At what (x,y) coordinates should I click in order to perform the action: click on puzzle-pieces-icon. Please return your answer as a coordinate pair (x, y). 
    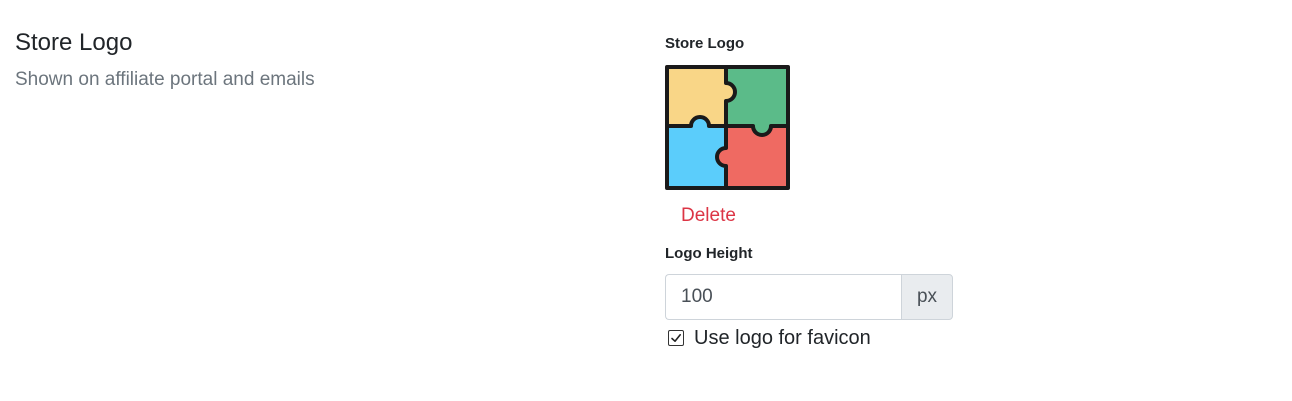
    Looking at the image, I should click on (727, 127).